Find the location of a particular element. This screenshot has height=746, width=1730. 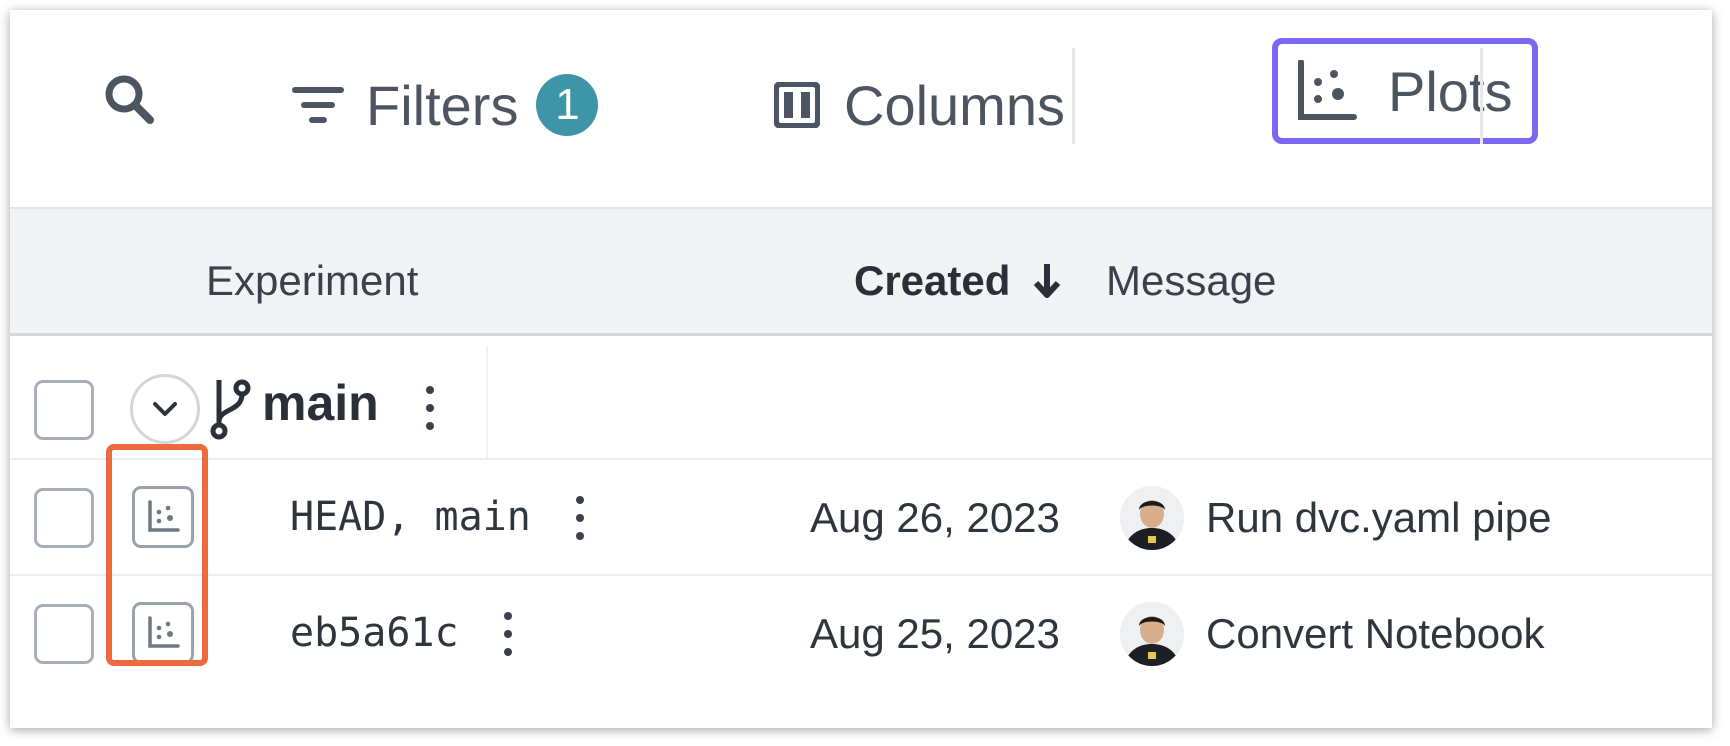

commit-message: Run dvc.yaml pipe is located at coordinates (1379, 517).